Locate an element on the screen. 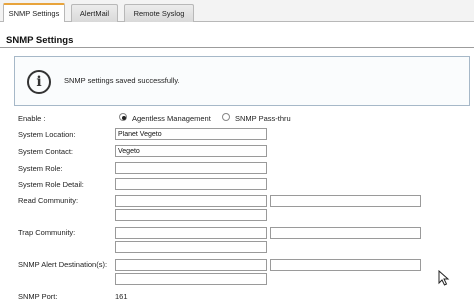  system-location-field is located at coordinates (191, 134).